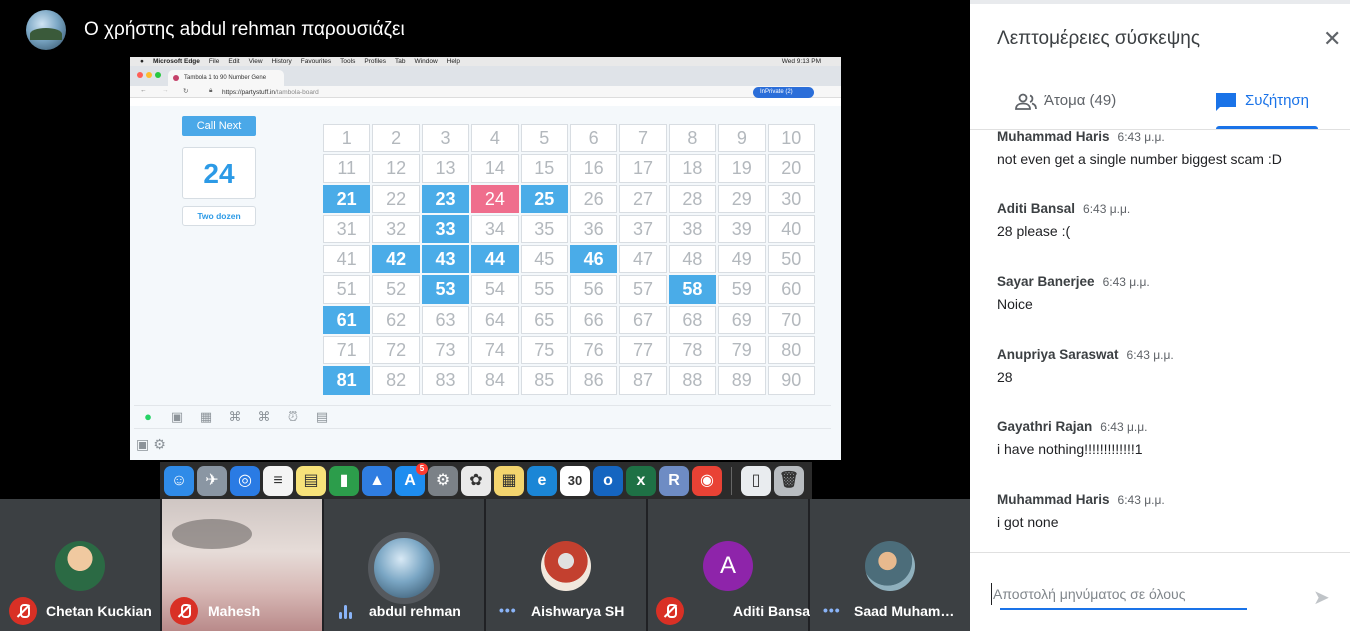 This screenshot has height=631, width=1350. Describe the element at coordinates (165, 90) in the screenshot. I see `forward-icon: →` at that location.